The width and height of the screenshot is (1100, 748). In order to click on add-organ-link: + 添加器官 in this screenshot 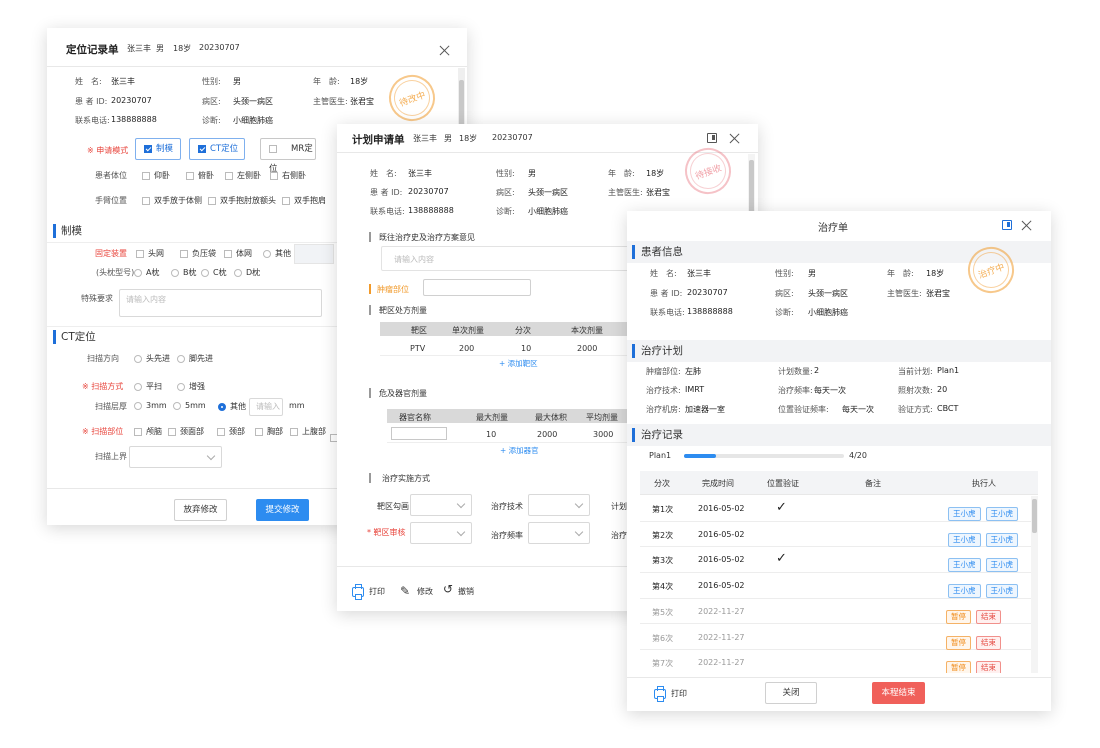, I will do `click(519, 450)`.